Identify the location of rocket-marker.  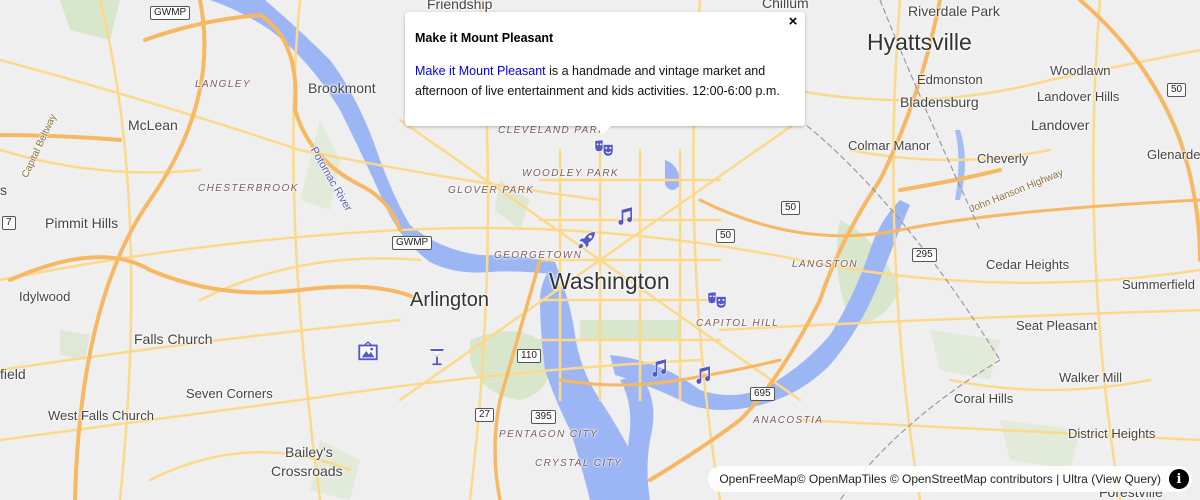
(587, 240).